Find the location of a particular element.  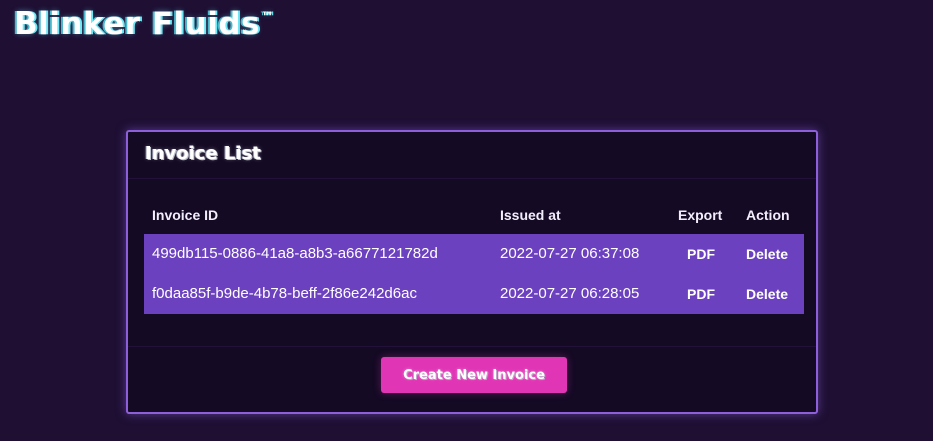

column-header-export: Export is located at coordinates (700, 215).